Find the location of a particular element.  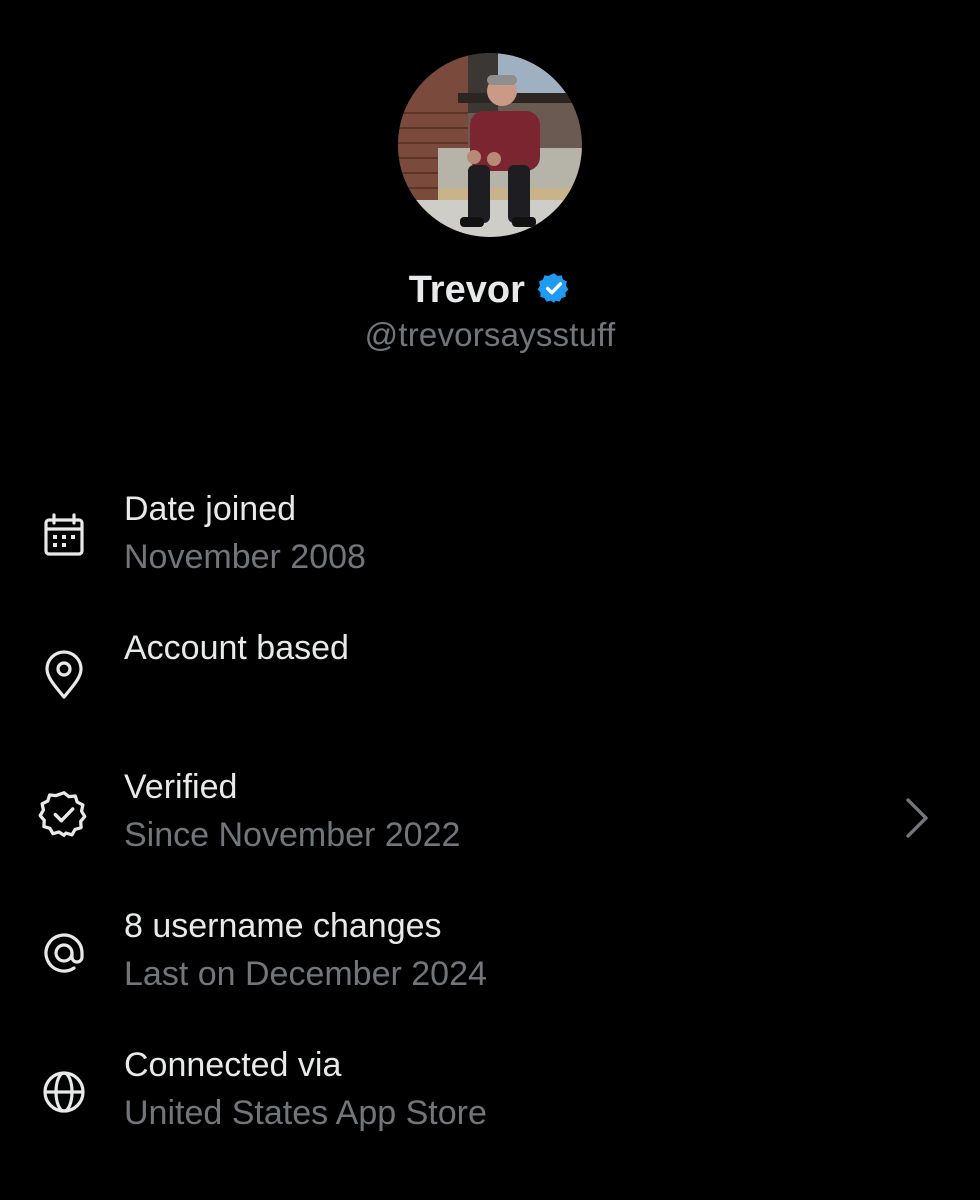

info-row-verified: Verified Since November 2022 is located at coordinates (490, 817).